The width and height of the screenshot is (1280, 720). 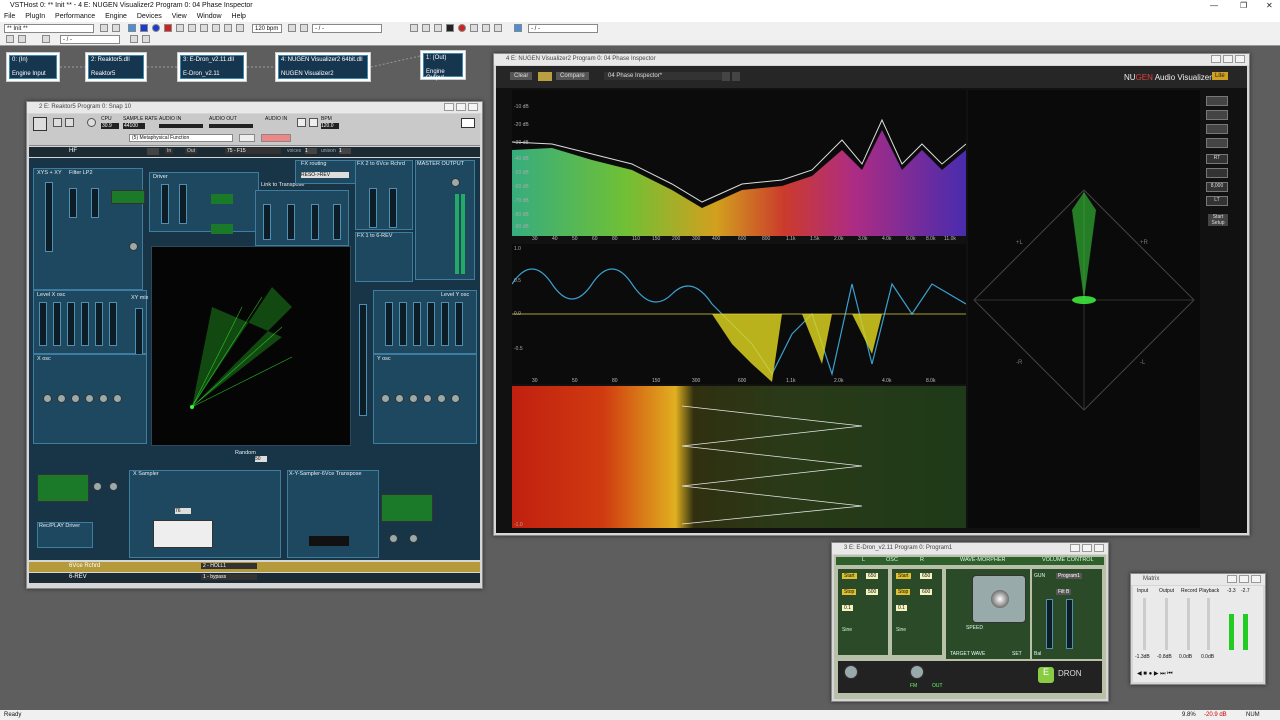 I want to click on filter-select: Filt B, so click(x=1064, y=592).